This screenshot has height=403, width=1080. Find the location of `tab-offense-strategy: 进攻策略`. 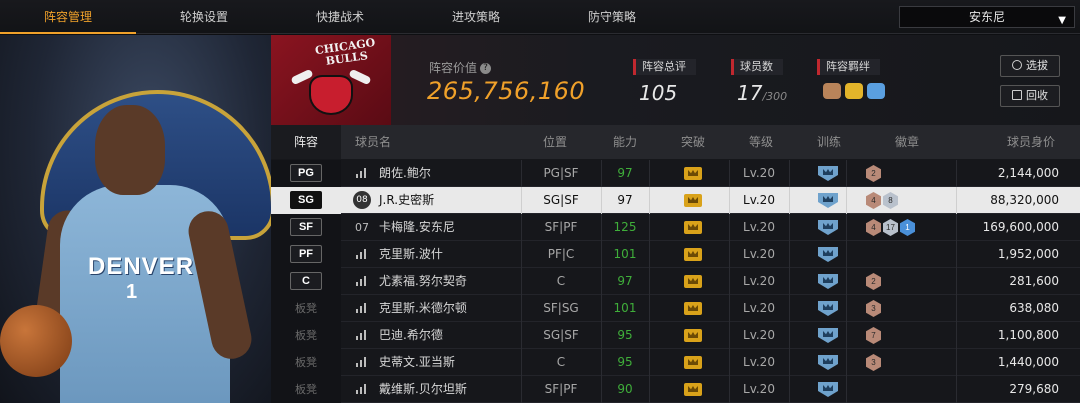

tab-offense-strategy: 进攻策略 is located at coordinates (476, 17).